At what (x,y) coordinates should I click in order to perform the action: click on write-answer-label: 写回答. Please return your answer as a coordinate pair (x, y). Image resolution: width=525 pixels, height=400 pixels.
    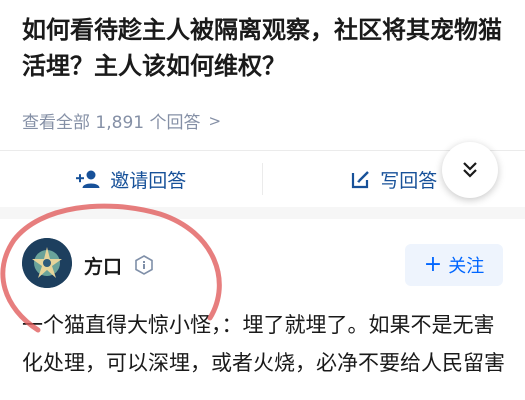
    Looking at the image, I should click on (409, 180).